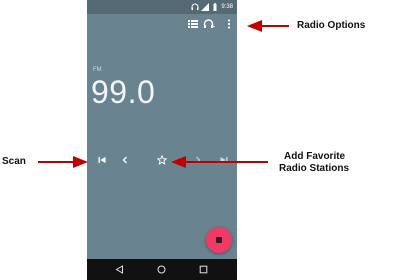  What do you see at coordinates (219, 162) in the screenshot?
I see `favorite-arrow` at bounding box center [219, 162].